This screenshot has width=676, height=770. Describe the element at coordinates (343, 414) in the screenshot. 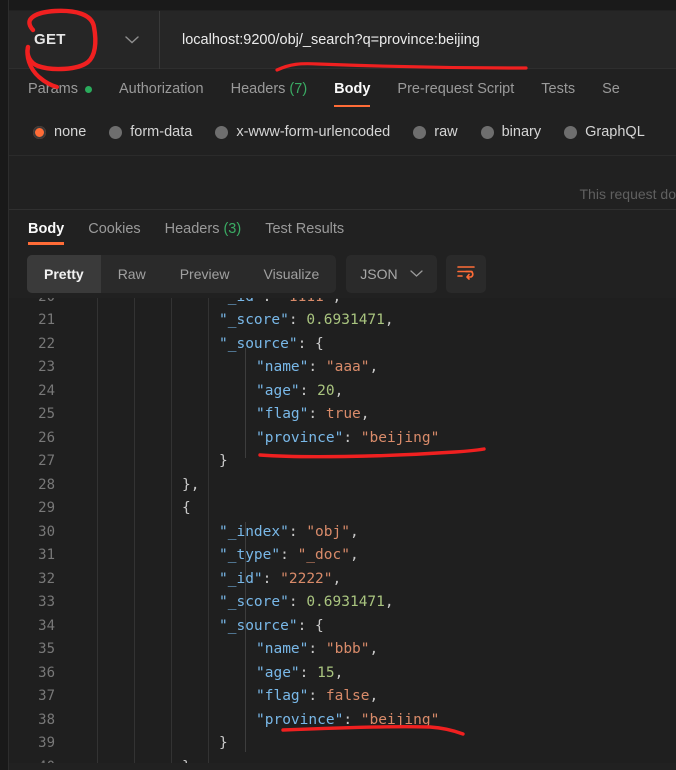

I see `code-token: true` at that location.